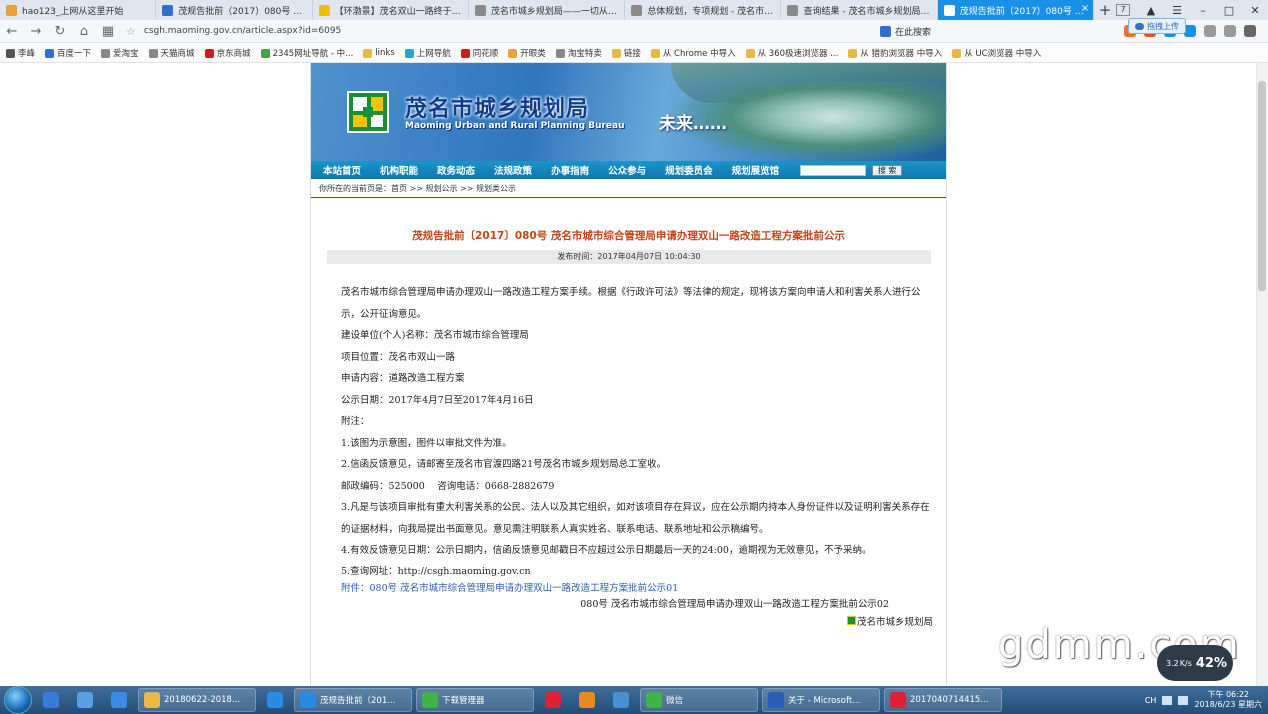  Describe the element at coordinates (1211, 663) in the screenshot. I see `speed-percent: 42%` at that location.